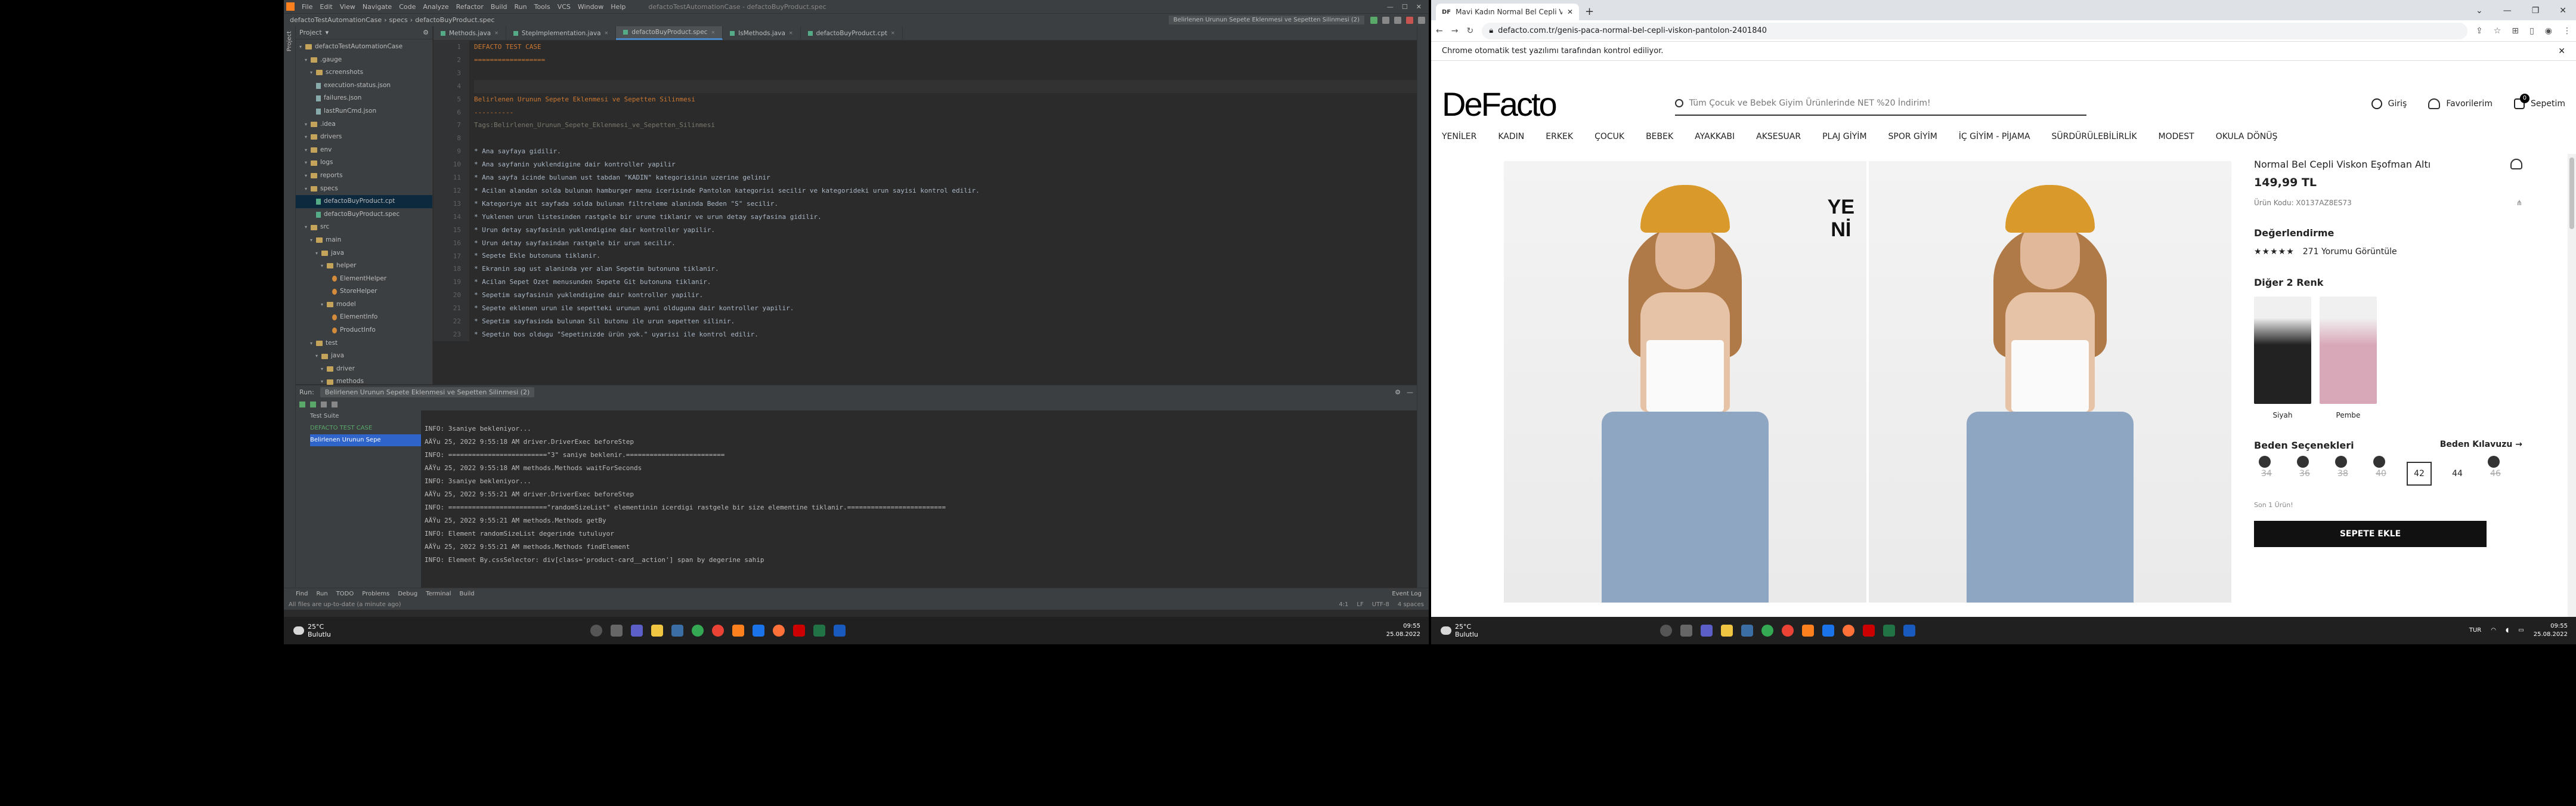  Describe the element at coordinates (326, 7) in the screenshot. I see `menu-item-edit: Edit` at that location.